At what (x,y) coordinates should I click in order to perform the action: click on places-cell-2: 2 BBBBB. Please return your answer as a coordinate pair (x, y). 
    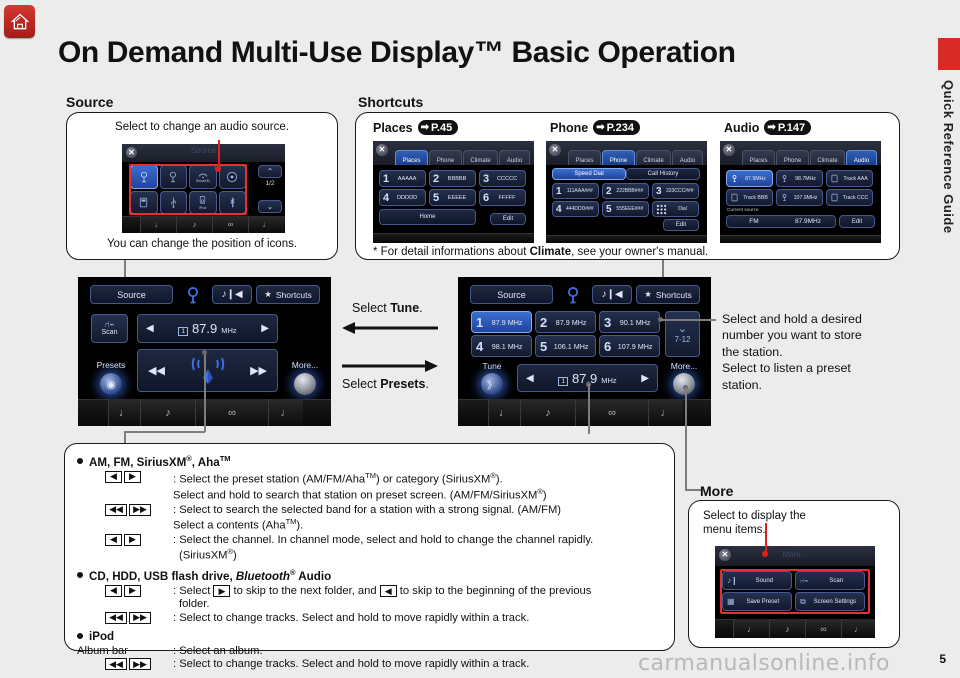
    Looking at the image, I should click on (452, 178).